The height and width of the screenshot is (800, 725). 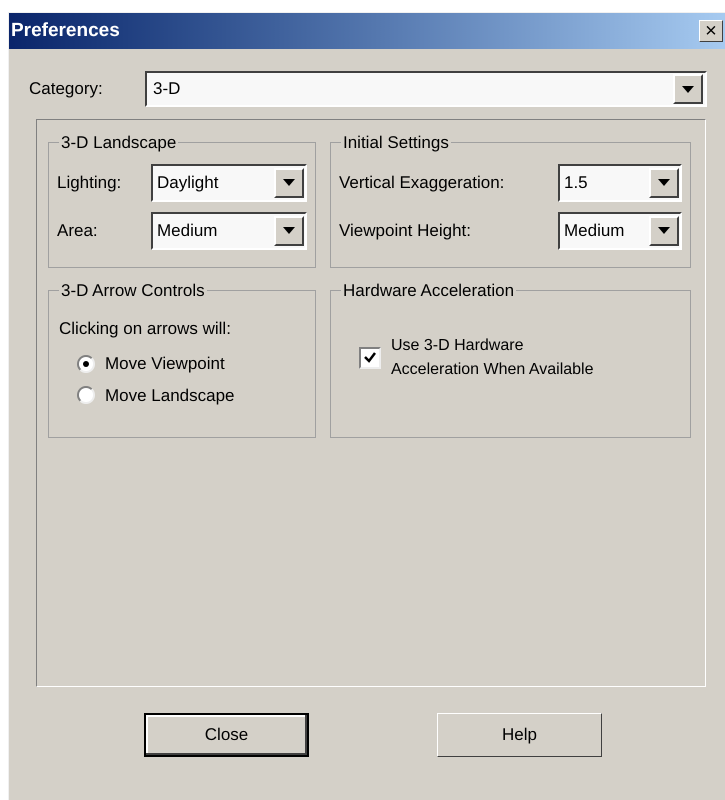 What do you see at coordinates (396, 143) in the screenshot?
I see `group-title: Initial Settings` at bounding box center [396, 143].